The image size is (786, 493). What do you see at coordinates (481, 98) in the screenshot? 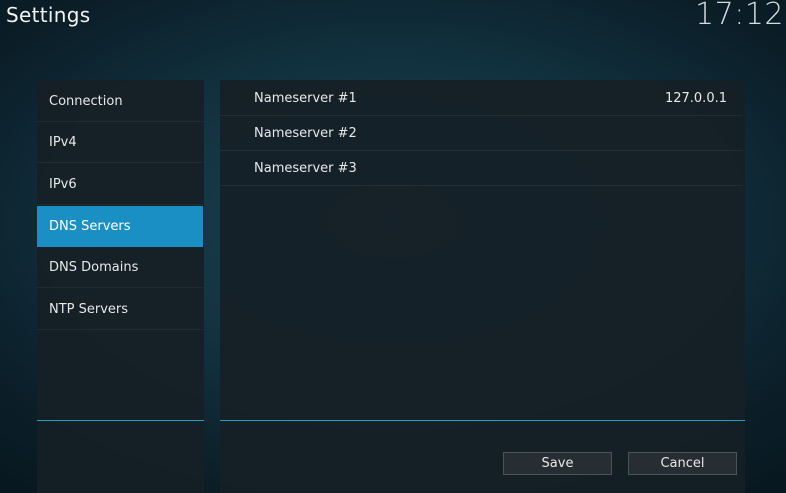
I see `nameserver-1-row: Nameserver #1 127.0.0.1` at bounding box center [481, 98].